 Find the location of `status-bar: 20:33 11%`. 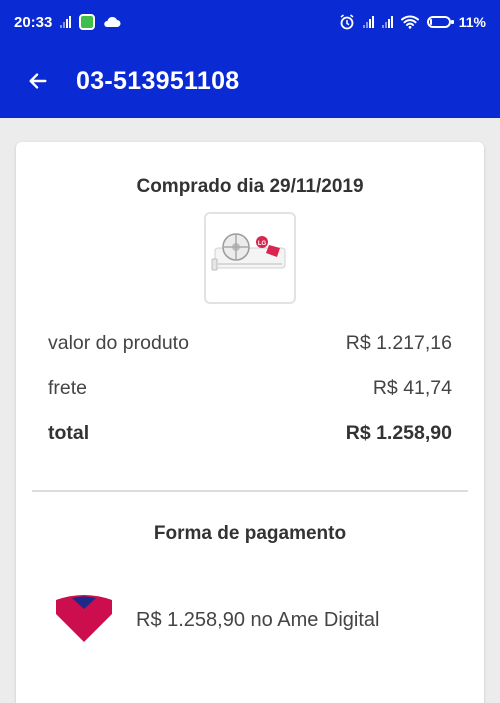

status-bar: 20:33 11% is located at coordinates (250, 22).